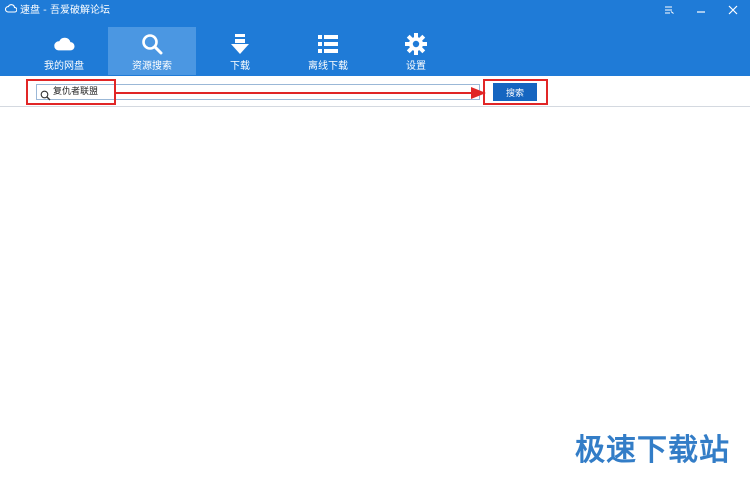 The image size is (750, 483). I want to click on menu-button, so click(669, 10).